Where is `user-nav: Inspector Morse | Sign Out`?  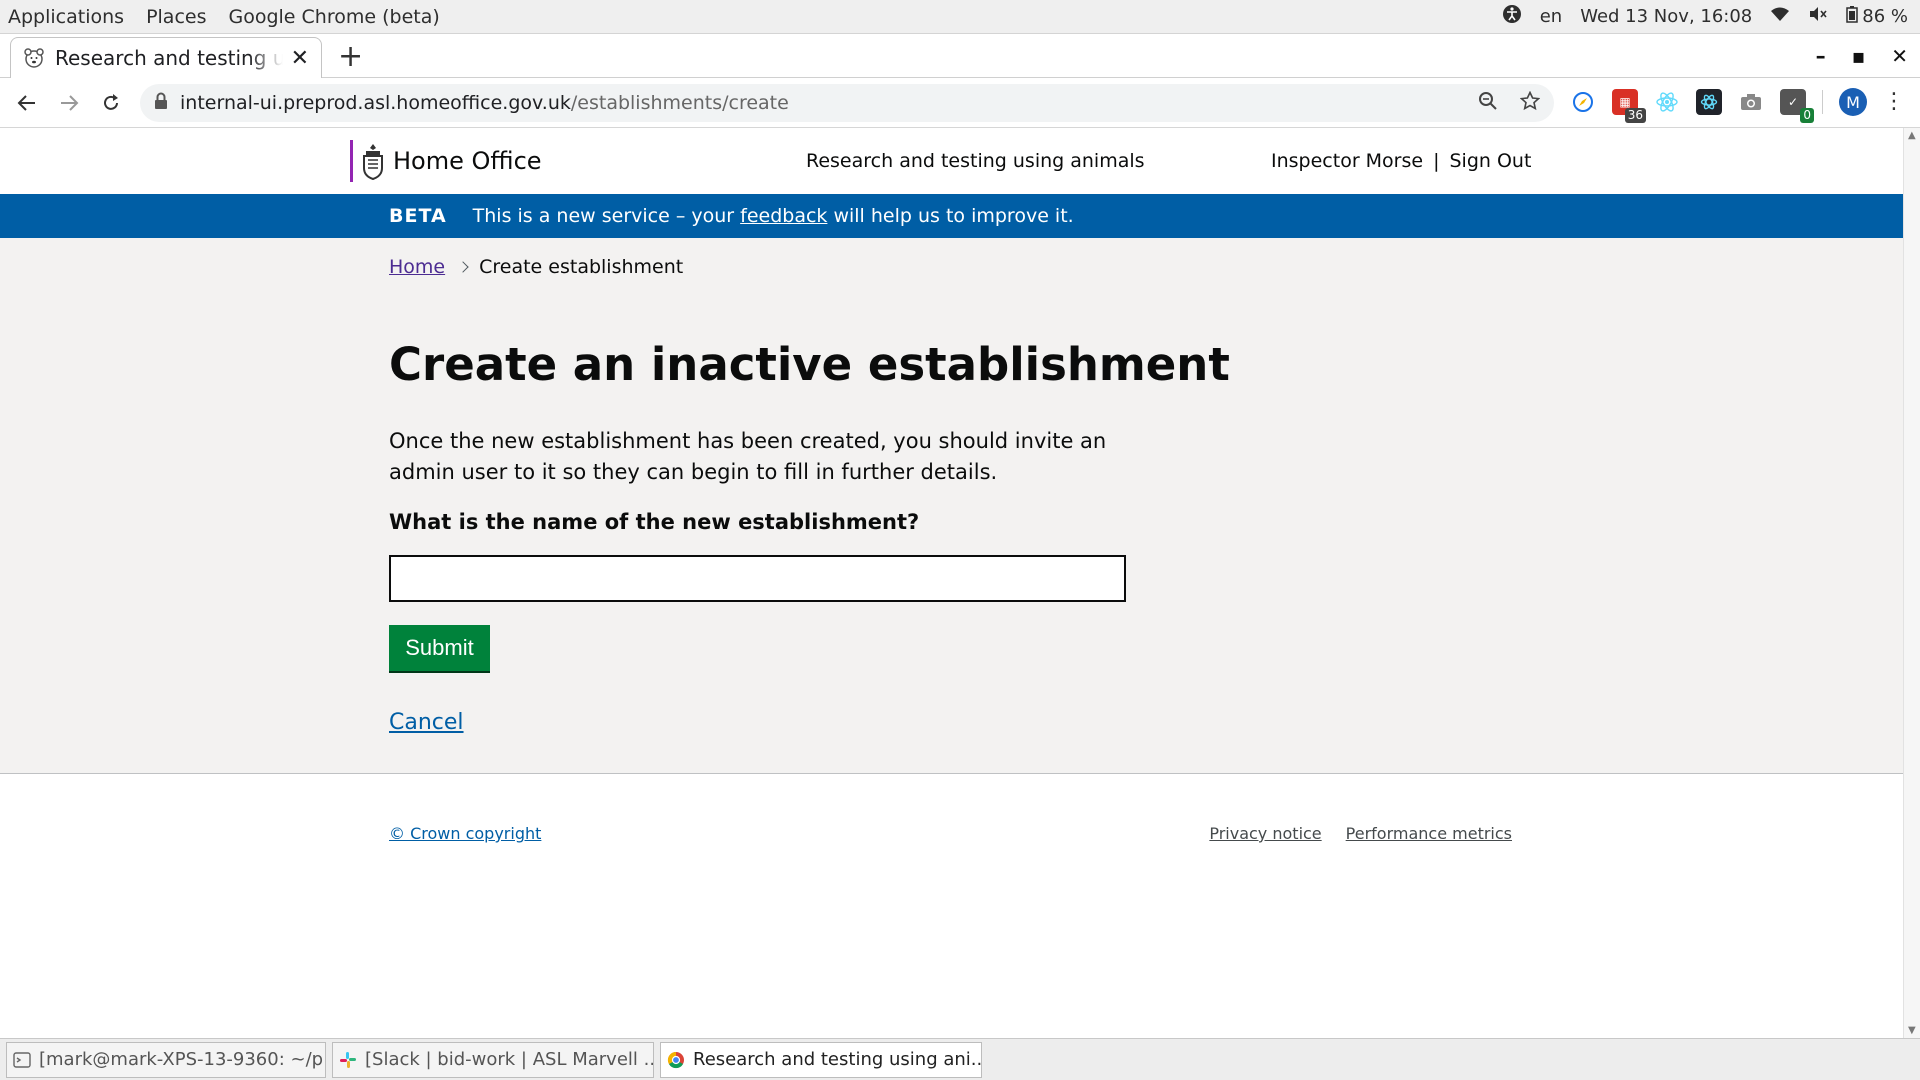 user-nav: Inspector Morse | Sign Out is located at coordinates (1401, 161).